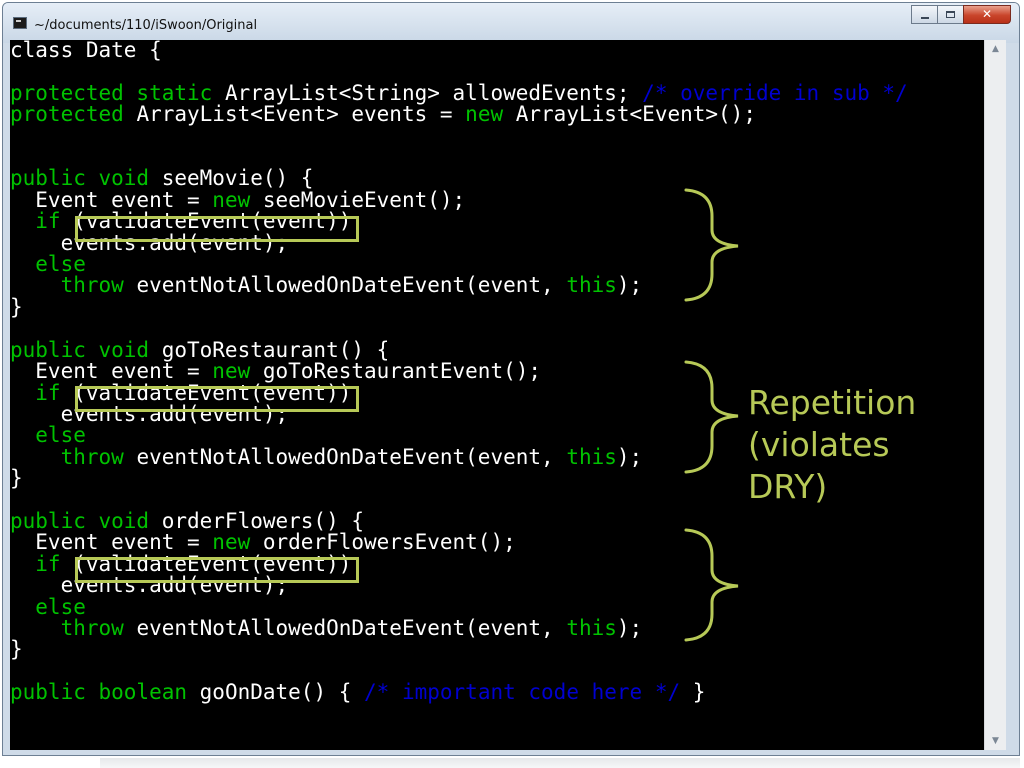  Describe the element at coordinates (832, 444) in the screenshot. I see `annotation-label: Repetition (violates DRY)` at that location.